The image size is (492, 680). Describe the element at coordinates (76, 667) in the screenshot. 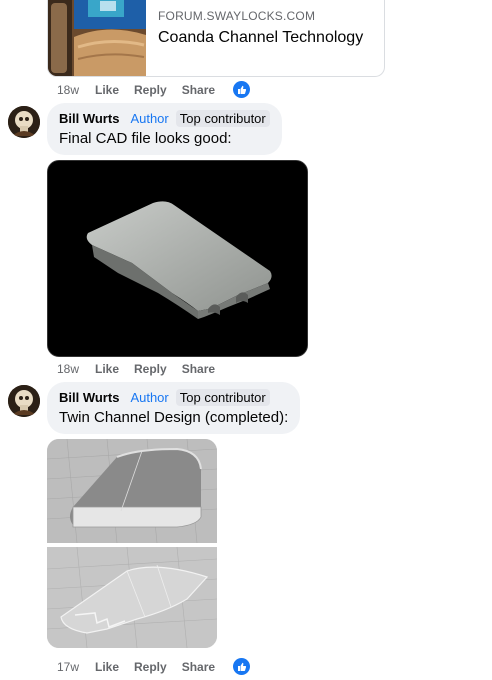

I see `timestamp: 17w` at that location.